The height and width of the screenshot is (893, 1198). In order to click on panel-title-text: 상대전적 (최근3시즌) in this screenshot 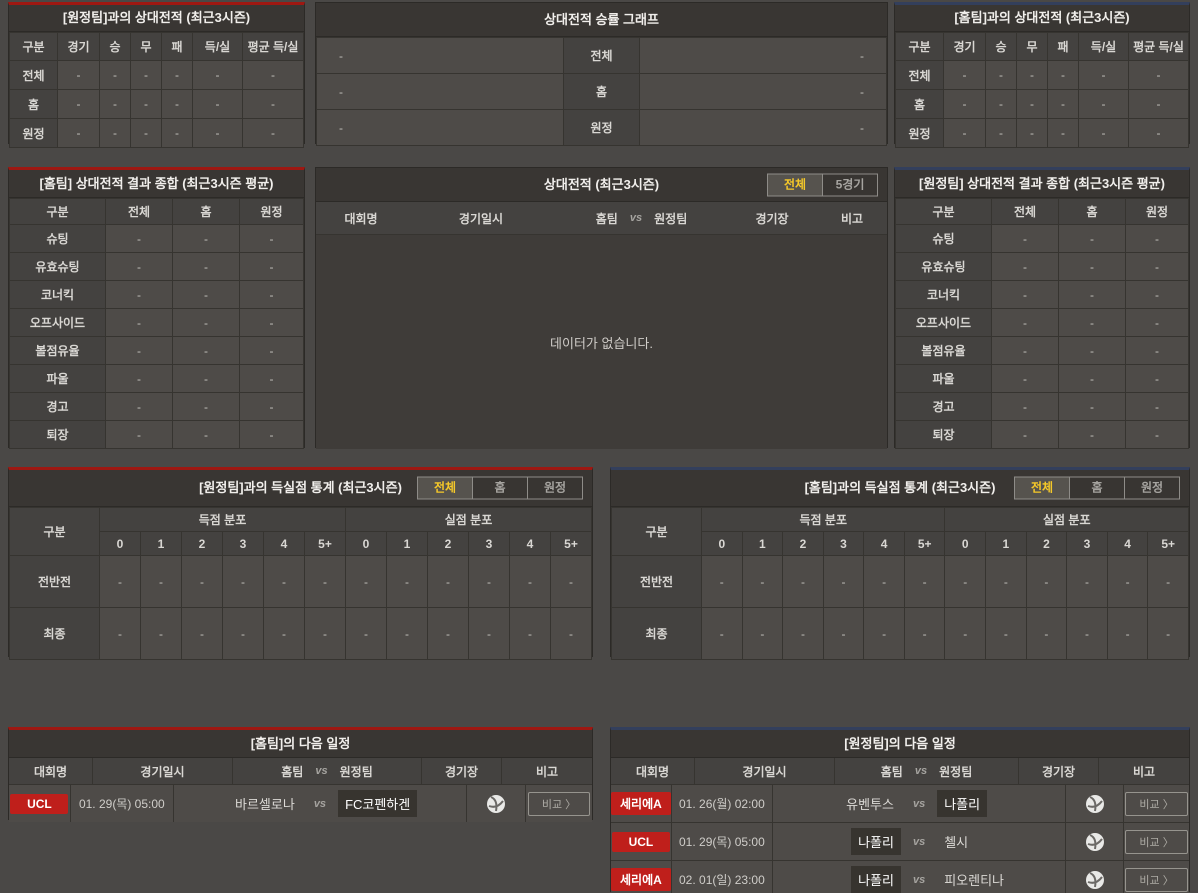, I will do `click(601, 184)`.